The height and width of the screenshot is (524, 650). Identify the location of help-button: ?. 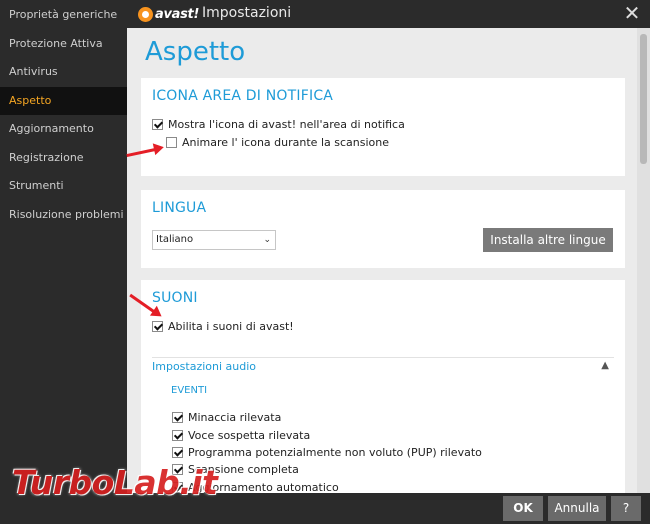
(626, 508).